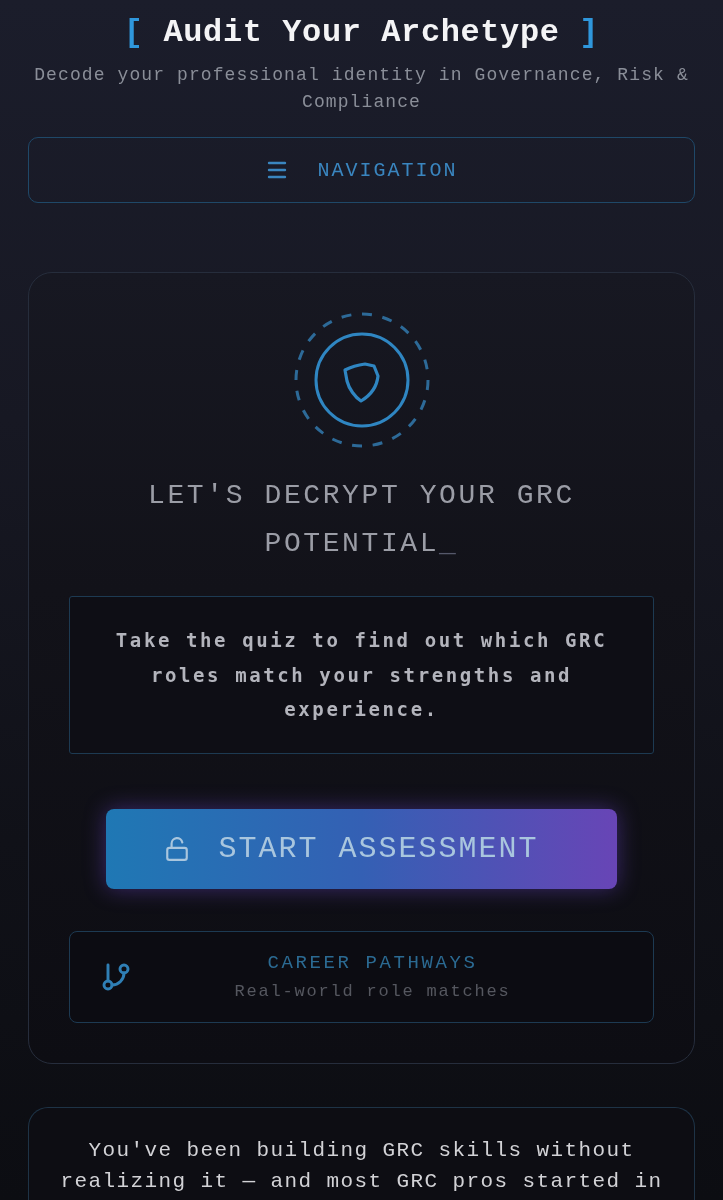  What do you see at coordinates (177, 848) in the screenshot?
I see `unlocked-padlock-icon` at bounding box center [177, 848].